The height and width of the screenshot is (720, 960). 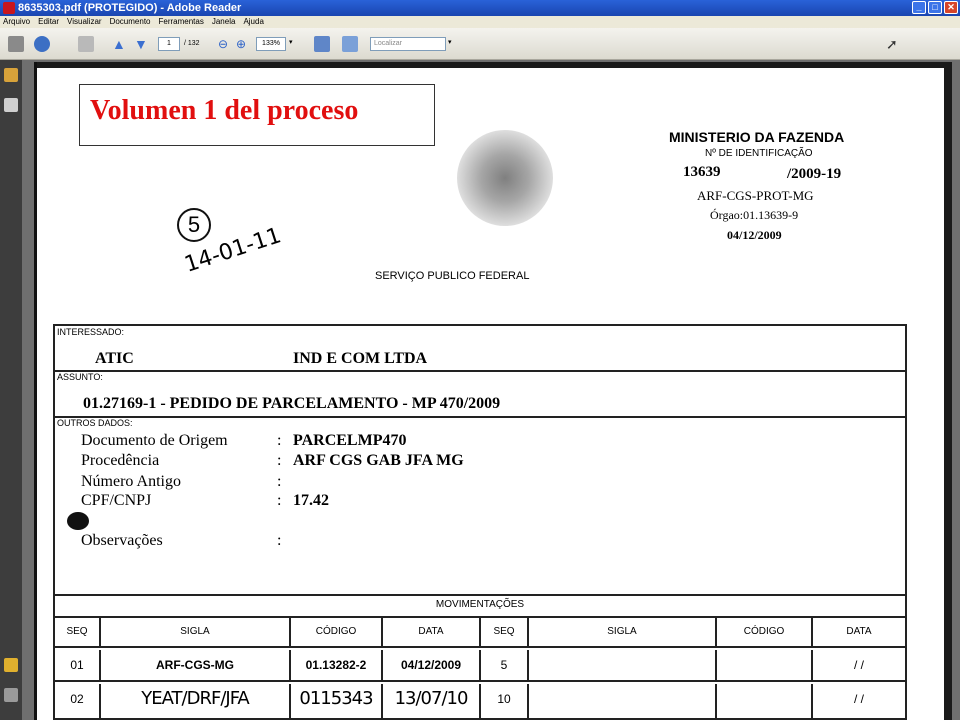 I want to click on outros-value: 17.42, so click(x=311, y=500).